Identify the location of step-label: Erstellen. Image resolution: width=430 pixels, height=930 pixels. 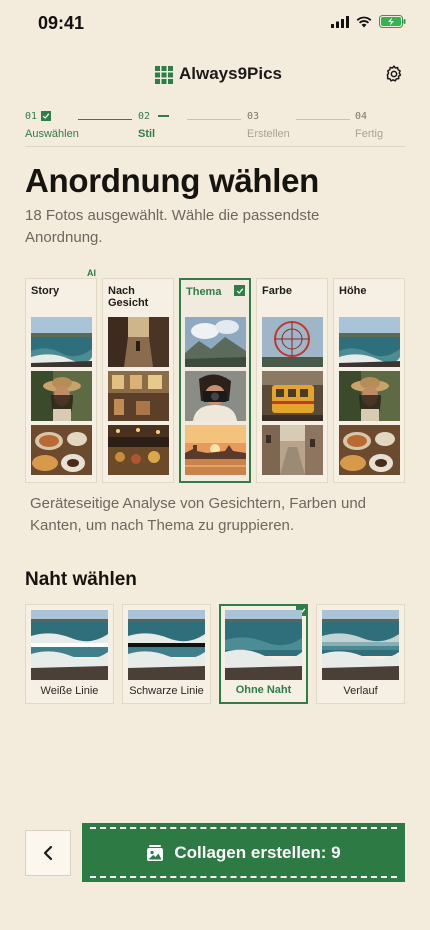
(268, 134).